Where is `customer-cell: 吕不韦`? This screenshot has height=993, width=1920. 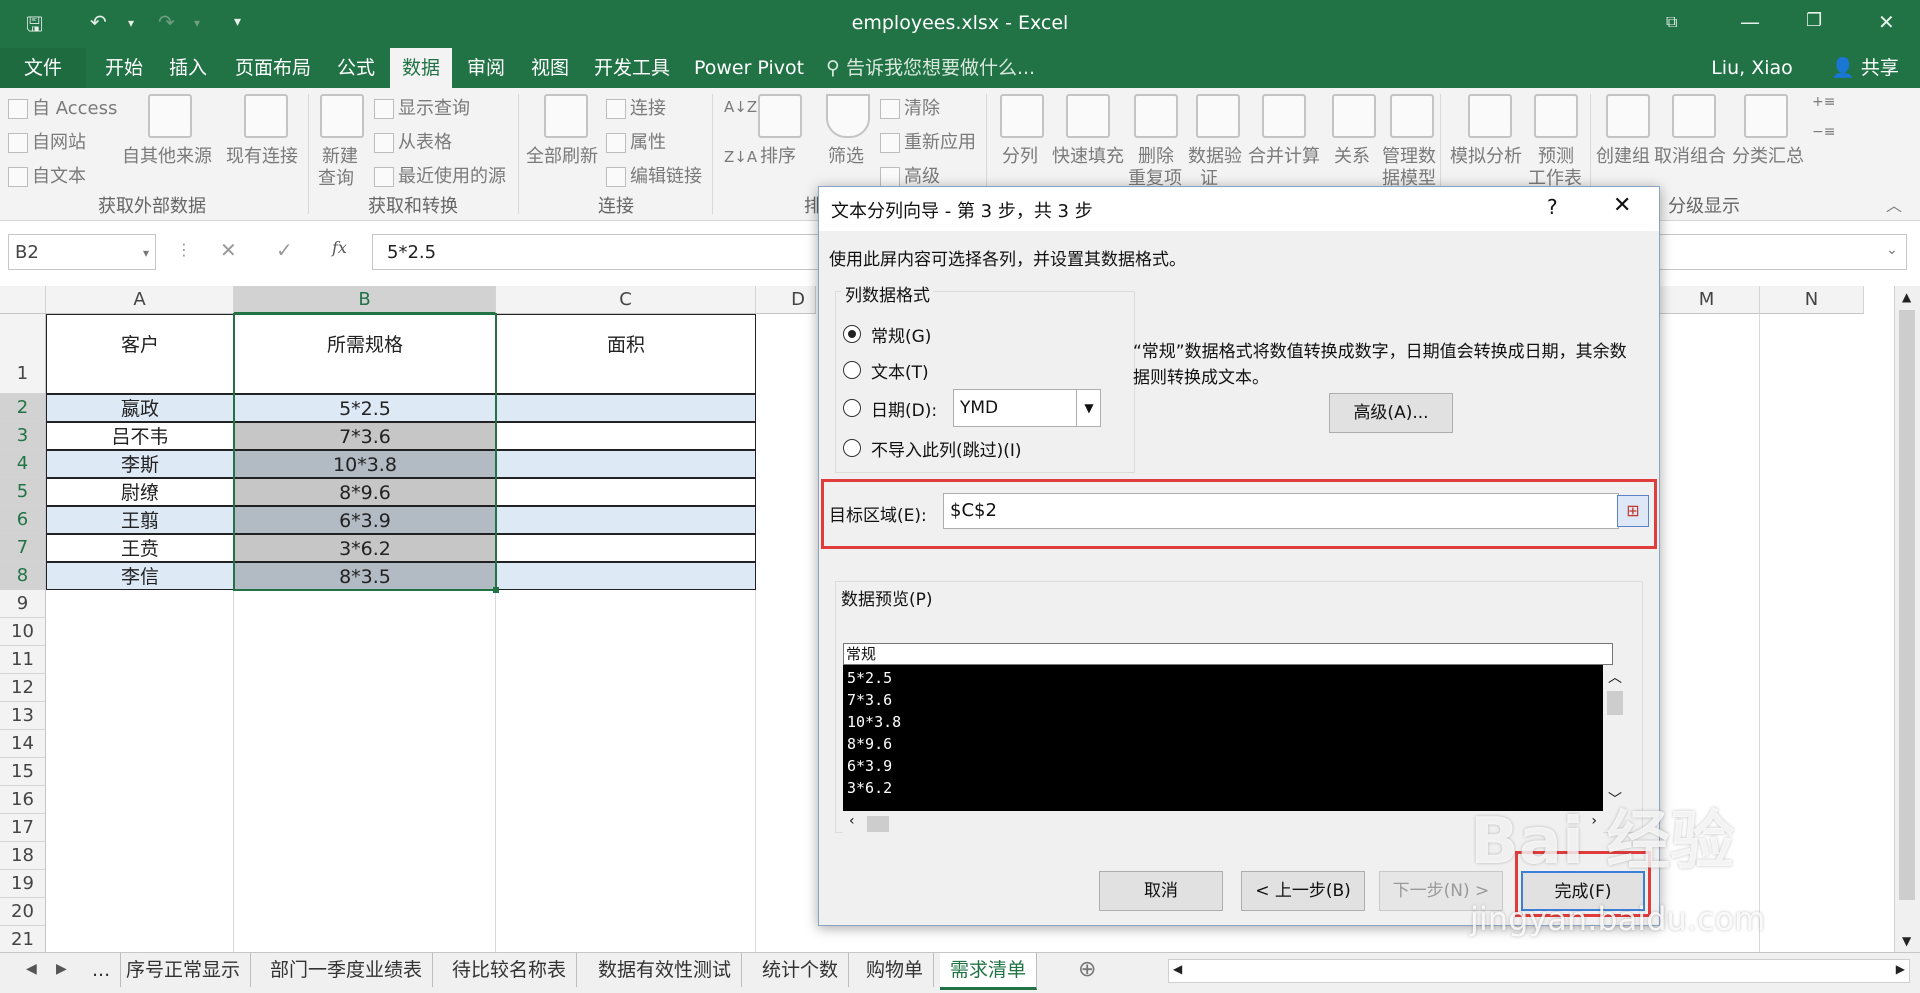 customer-cell: 吕不韦 is located at coordinates (140, 436).